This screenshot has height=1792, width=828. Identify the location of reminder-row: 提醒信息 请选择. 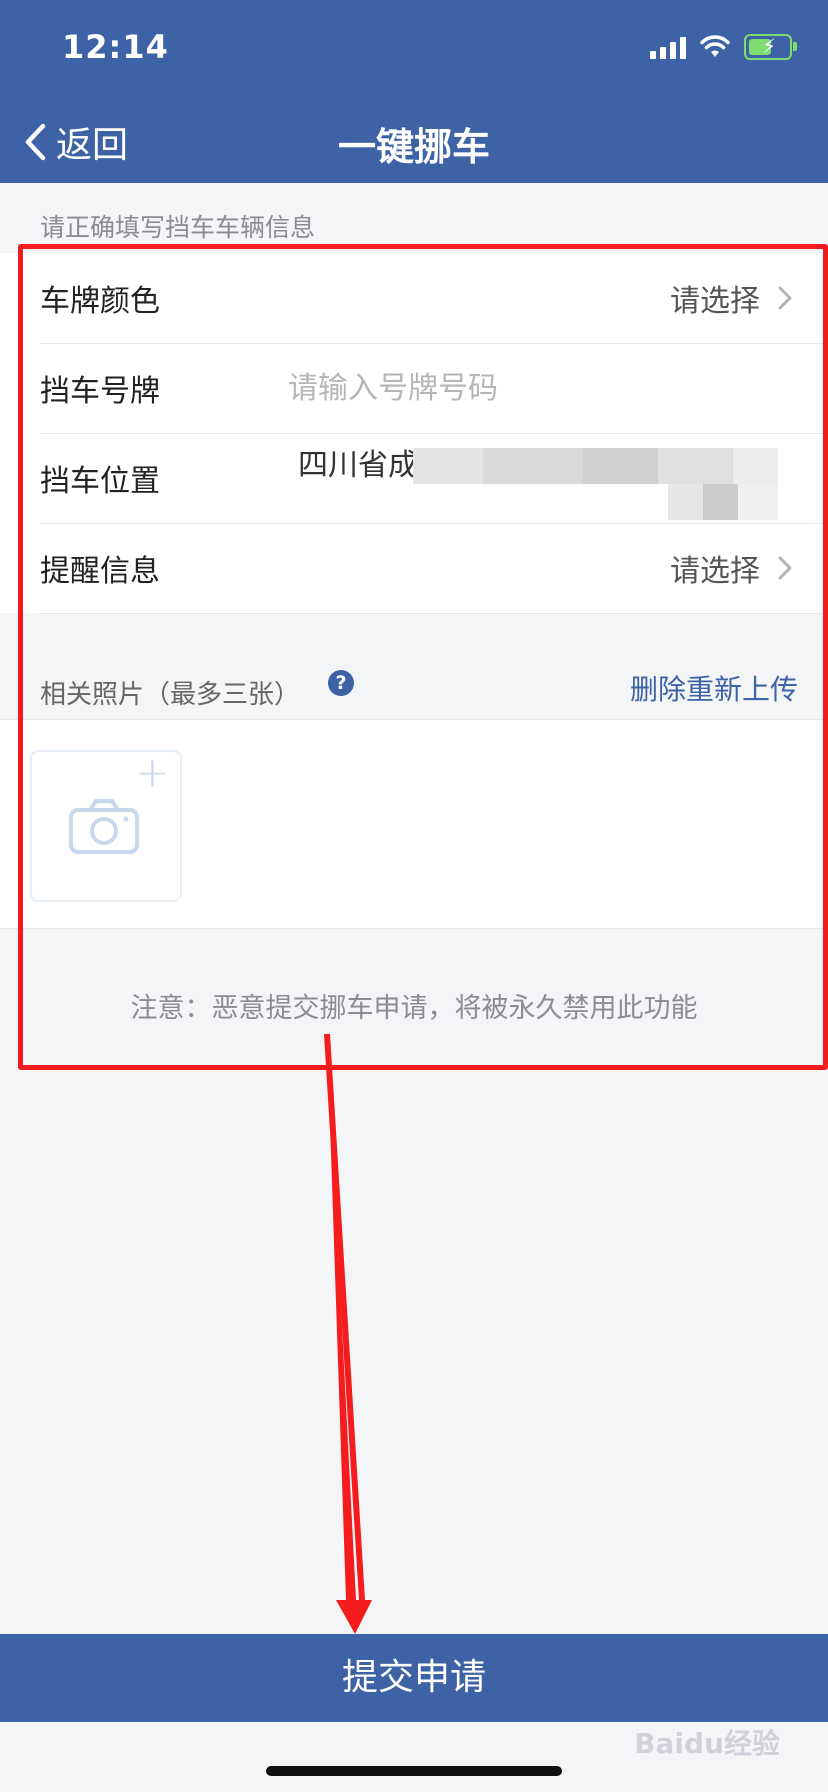
(434, 568).